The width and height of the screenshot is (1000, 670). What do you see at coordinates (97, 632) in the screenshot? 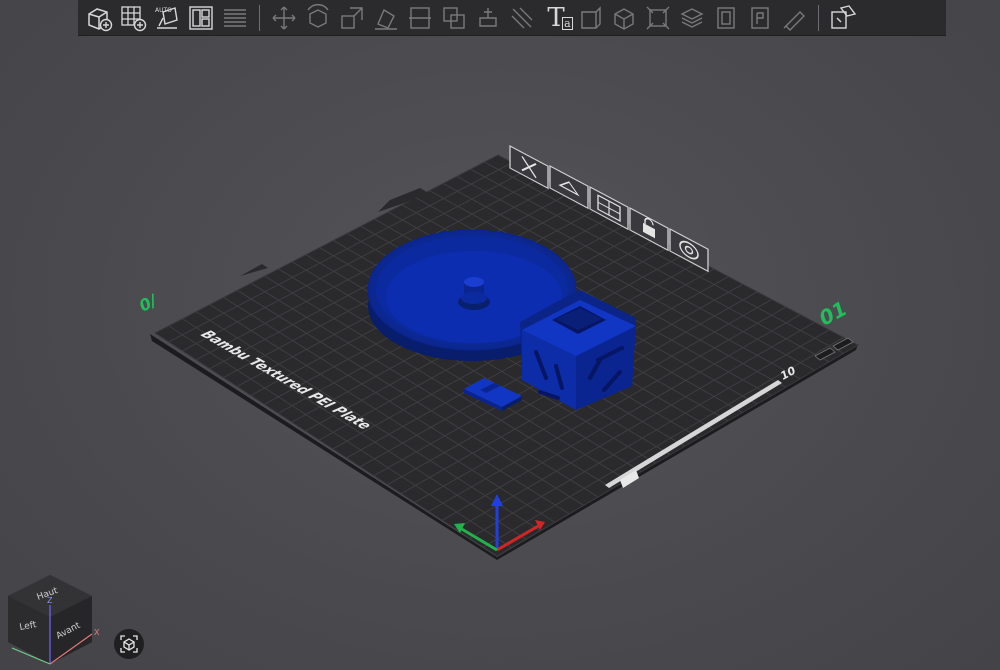
I see `view-cube-axis-x: X` at bounding box center [97, 632].